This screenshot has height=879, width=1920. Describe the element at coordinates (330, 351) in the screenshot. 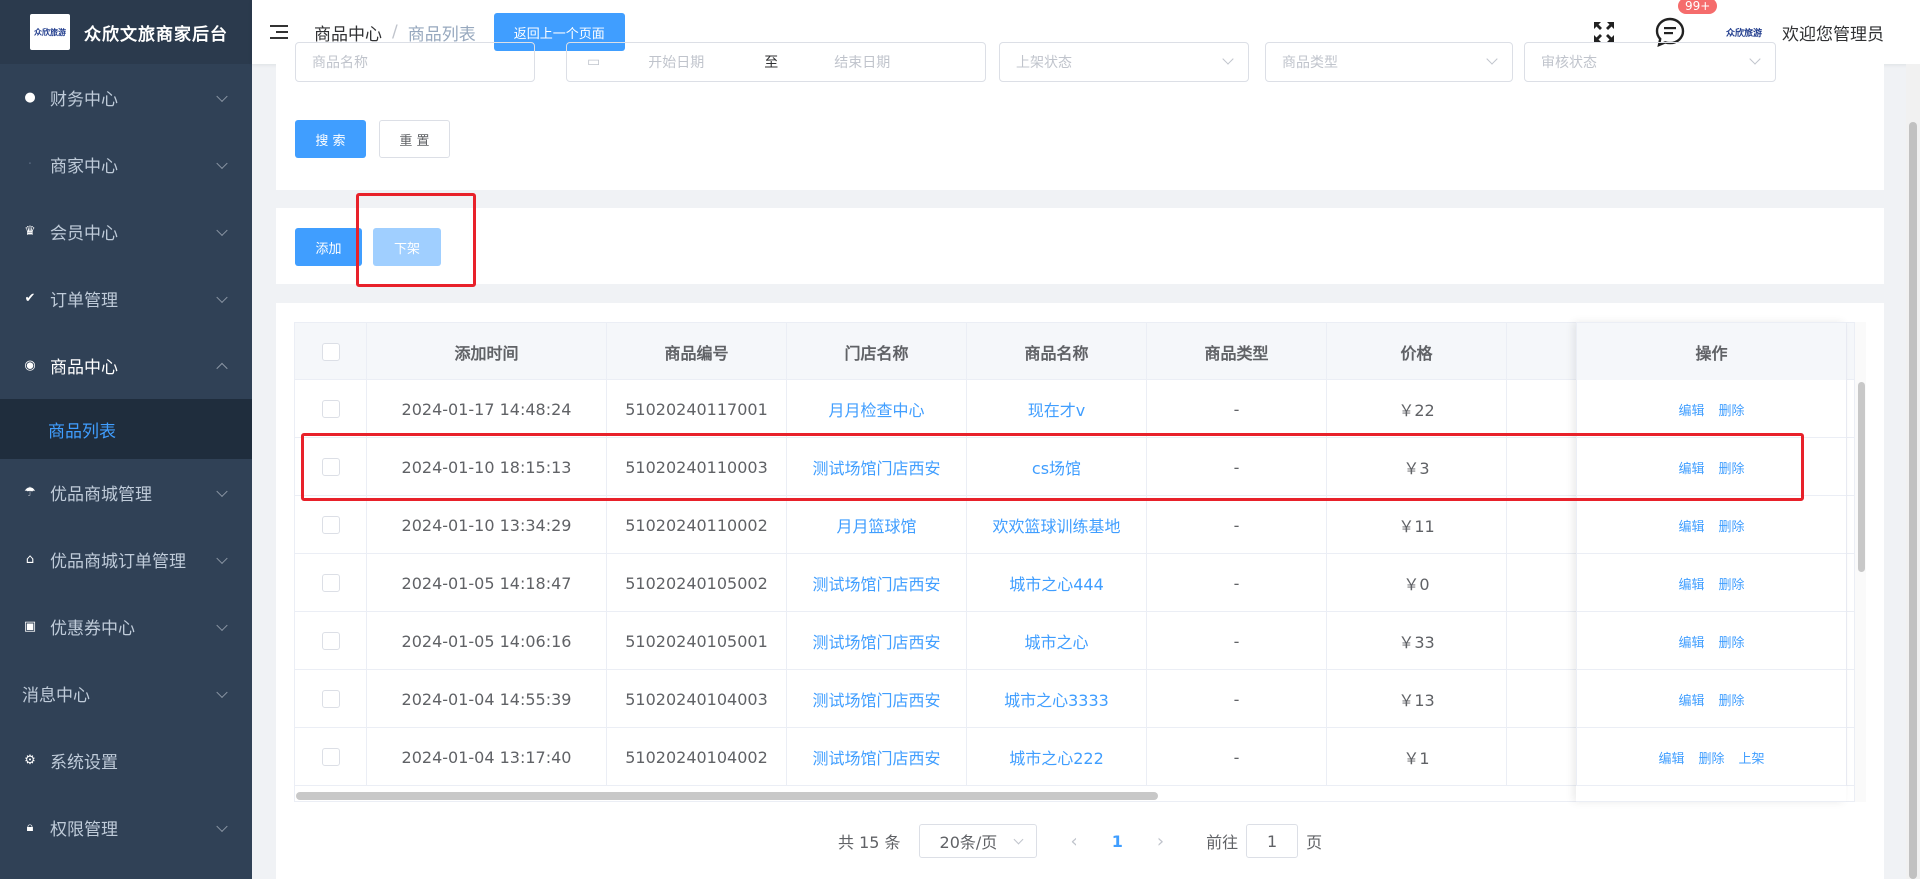

I see `select-all-checkbox` at that location.